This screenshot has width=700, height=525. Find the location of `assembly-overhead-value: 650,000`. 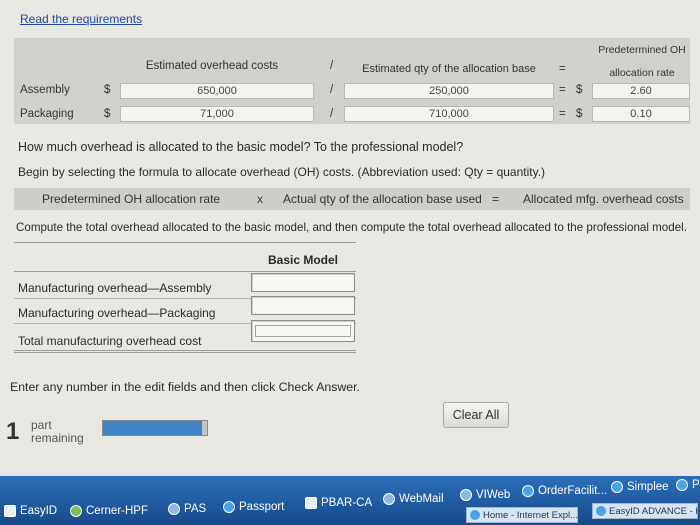

assembly-overhead-value: 650,000 is located at coordinates (217, 91).